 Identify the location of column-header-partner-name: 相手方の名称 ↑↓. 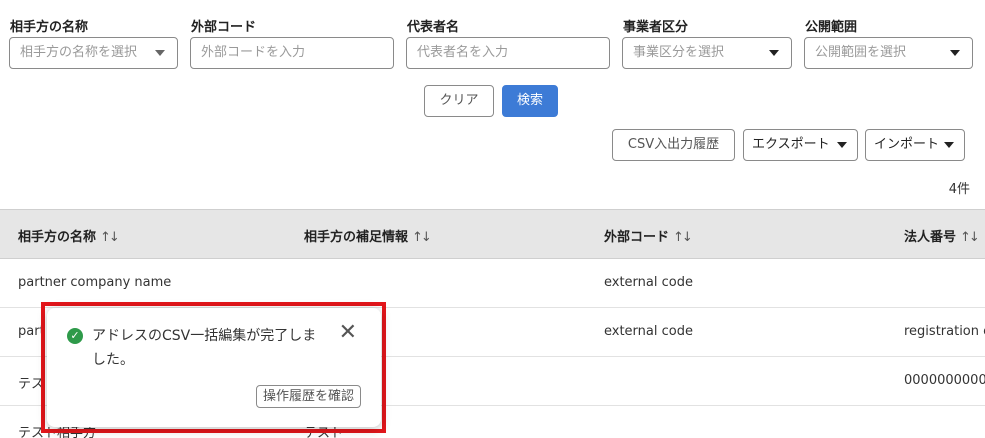
(69, 235).